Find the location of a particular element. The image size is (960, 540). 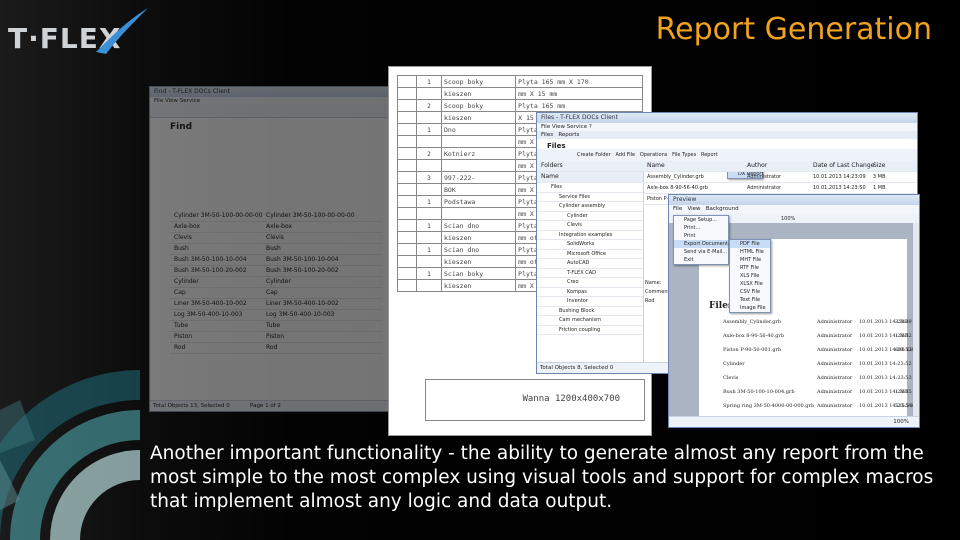

find-result-item: Piston is located at coordinates (216, 337).